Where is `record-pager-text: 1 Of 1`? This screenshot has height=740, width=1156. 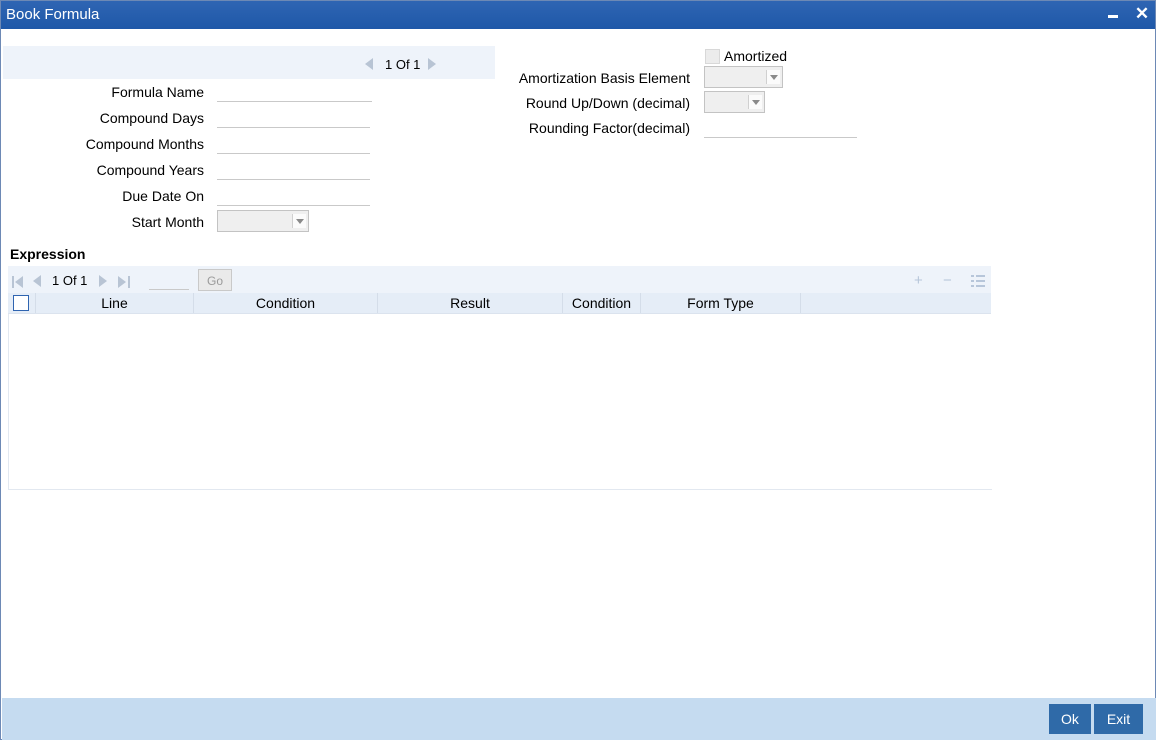 record-pager-text: 1 Of 1 is located at coordinates (403, 64).